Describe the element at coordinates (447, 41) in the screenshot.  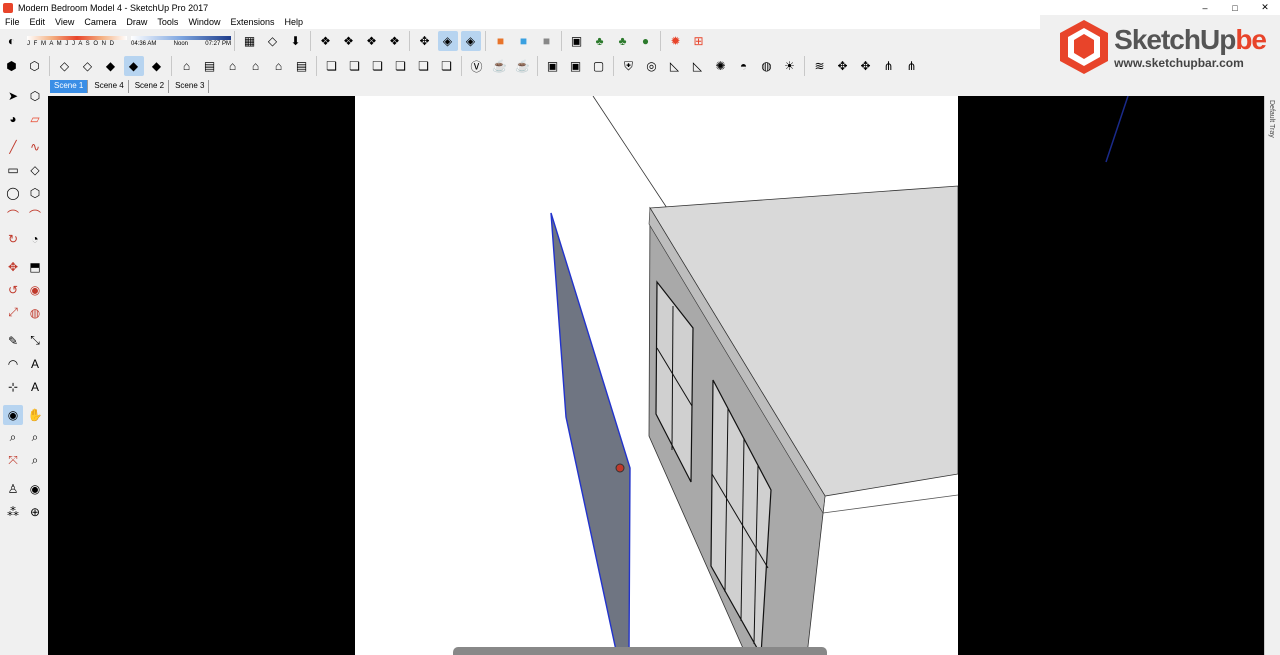
I see `section-plane-icon: ◈` at that location.